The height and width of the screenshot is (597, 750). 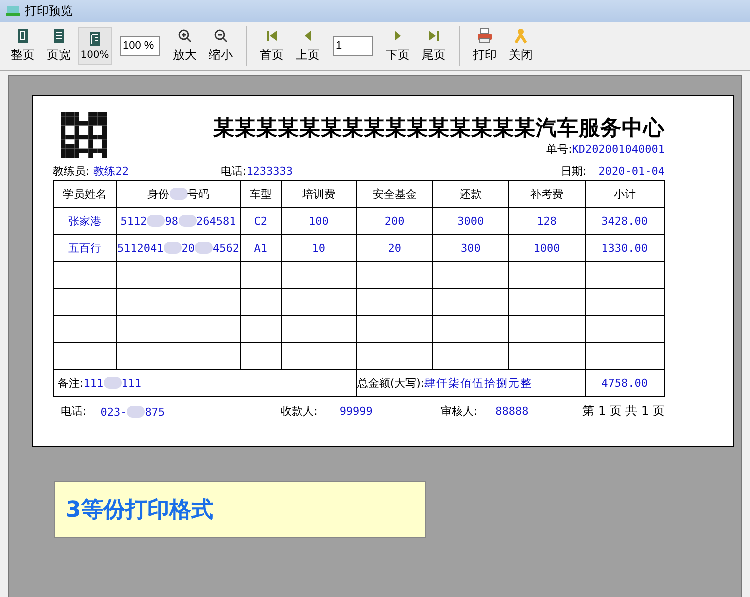 I want to click on toolbar-button: 上页, so click(x=308, y=46).